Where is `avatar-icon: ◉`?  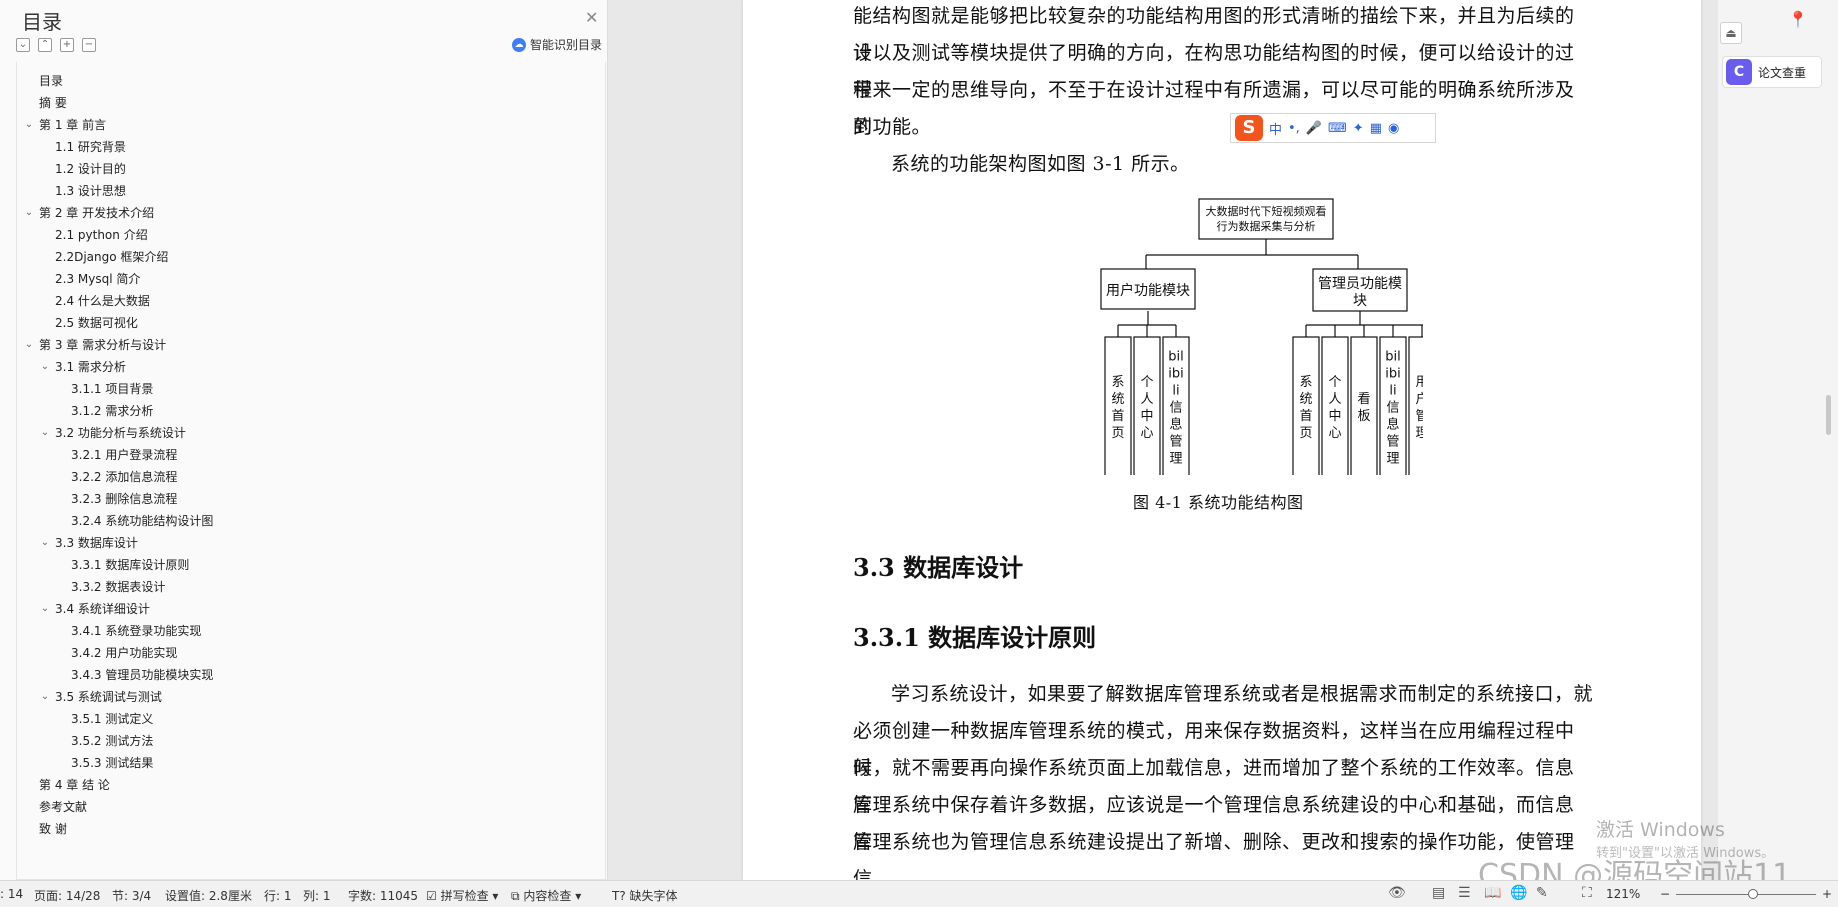 avatar-icon: ◉ is located at coordinates (1393, 128).